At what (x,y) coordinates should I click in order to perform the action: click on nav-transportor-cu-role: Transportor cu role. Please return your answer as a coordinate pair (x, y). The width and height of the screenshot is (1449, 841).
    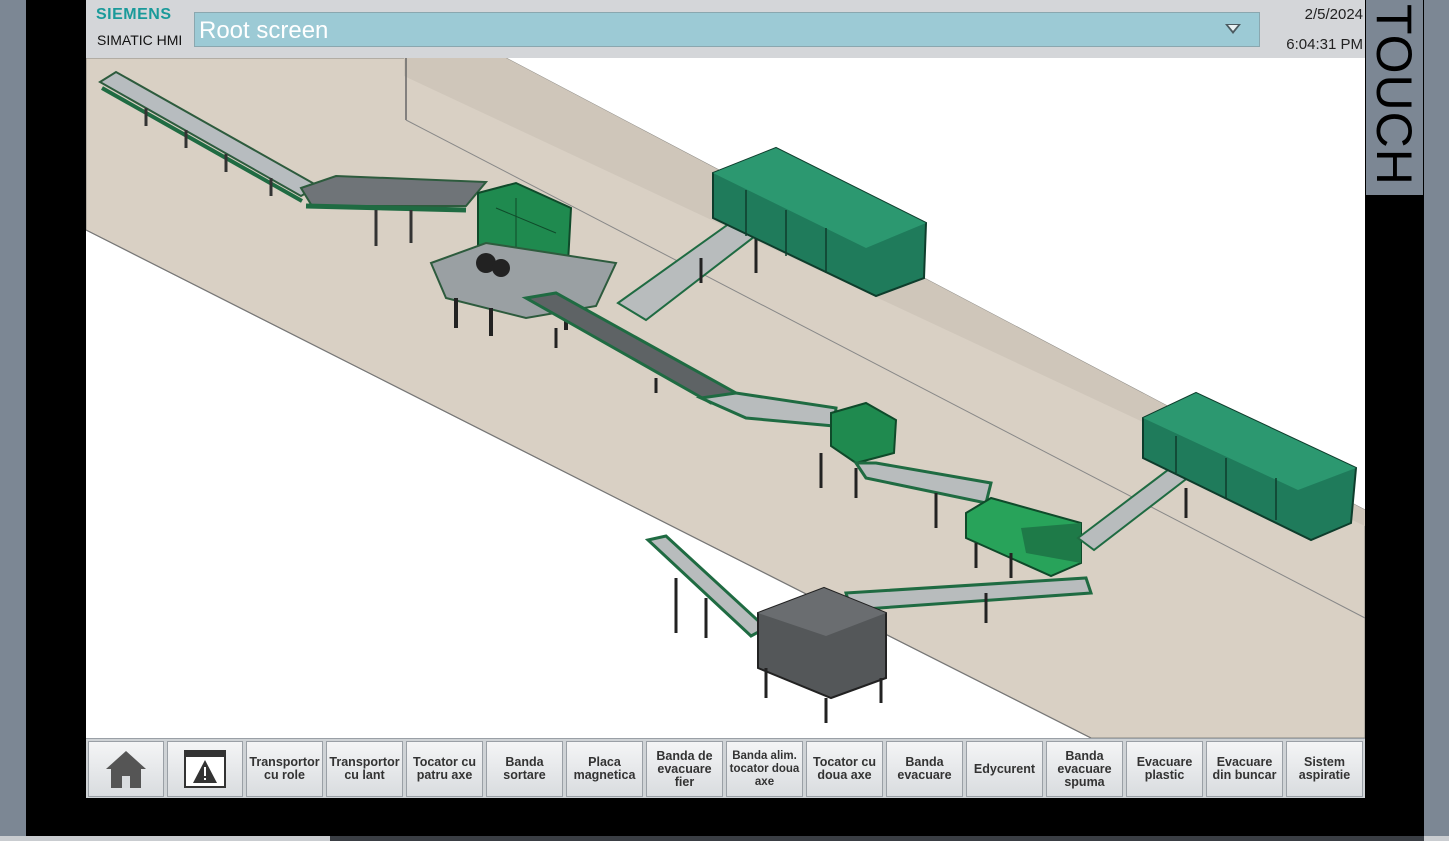
    Looking at the image, I should click on (284, 769).